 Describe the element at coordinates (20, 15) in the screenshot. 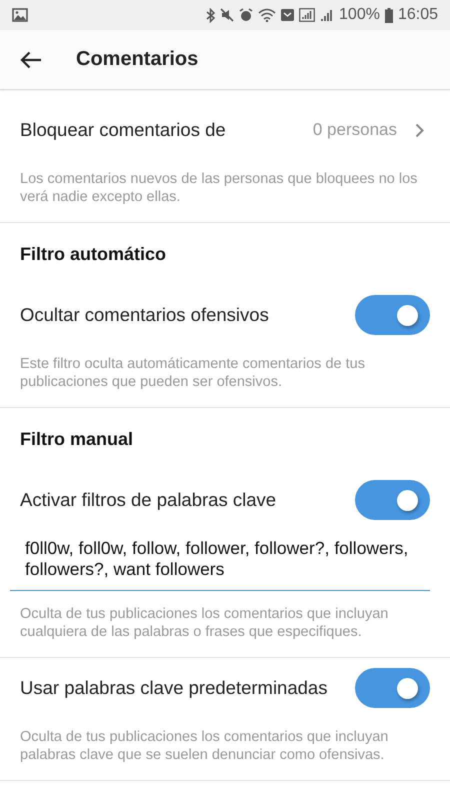

I see `image-icon` at that location.